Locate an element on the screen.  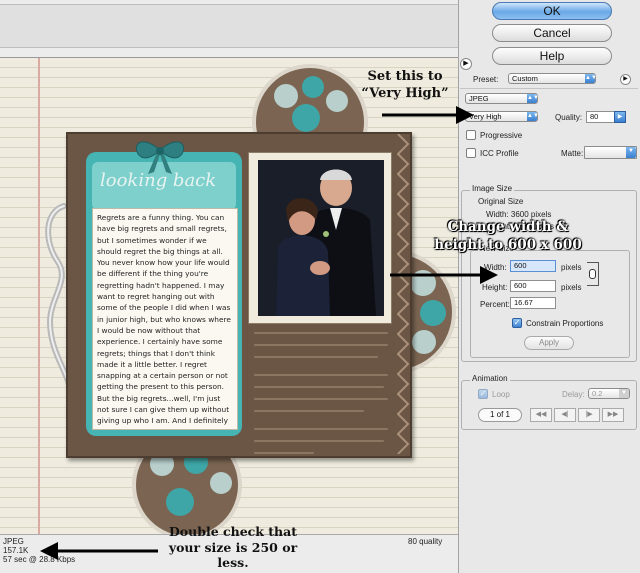
link-chain-icon is located at coordinates (593, 274).